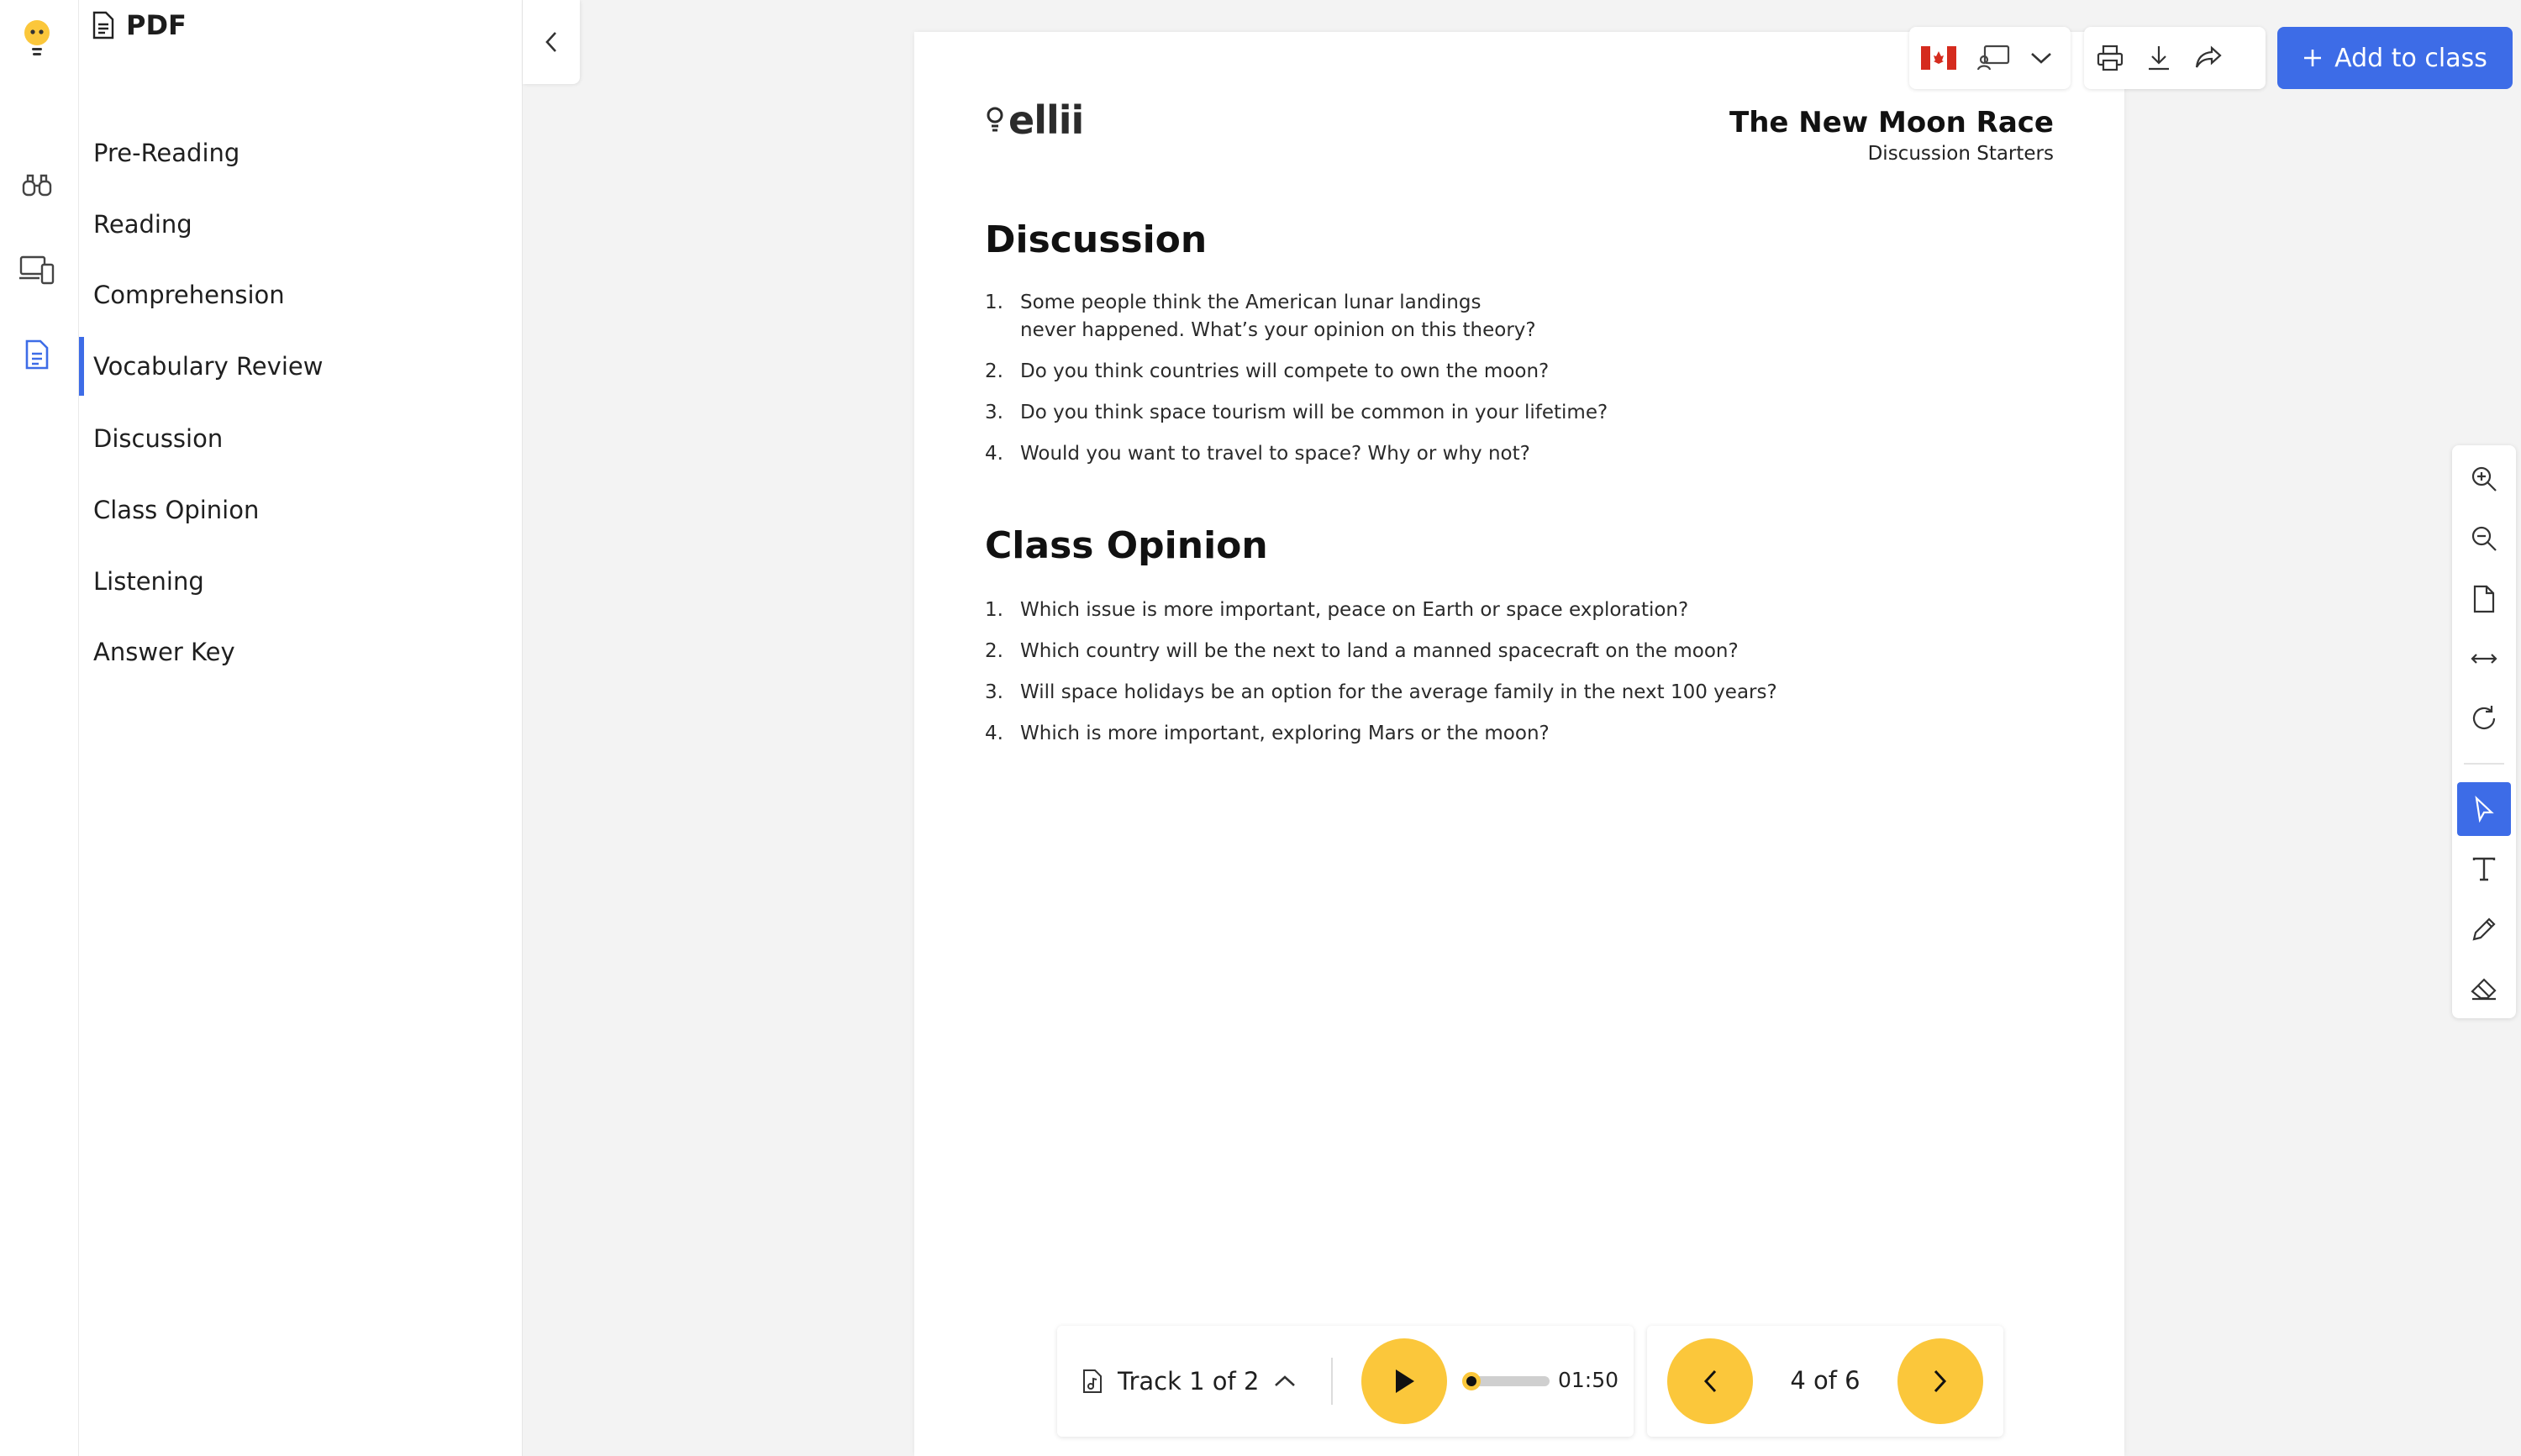 This screenshot has width=2521, height=1456. I want to click on page-navigator: 4 of 6, so click(1825, 1381).